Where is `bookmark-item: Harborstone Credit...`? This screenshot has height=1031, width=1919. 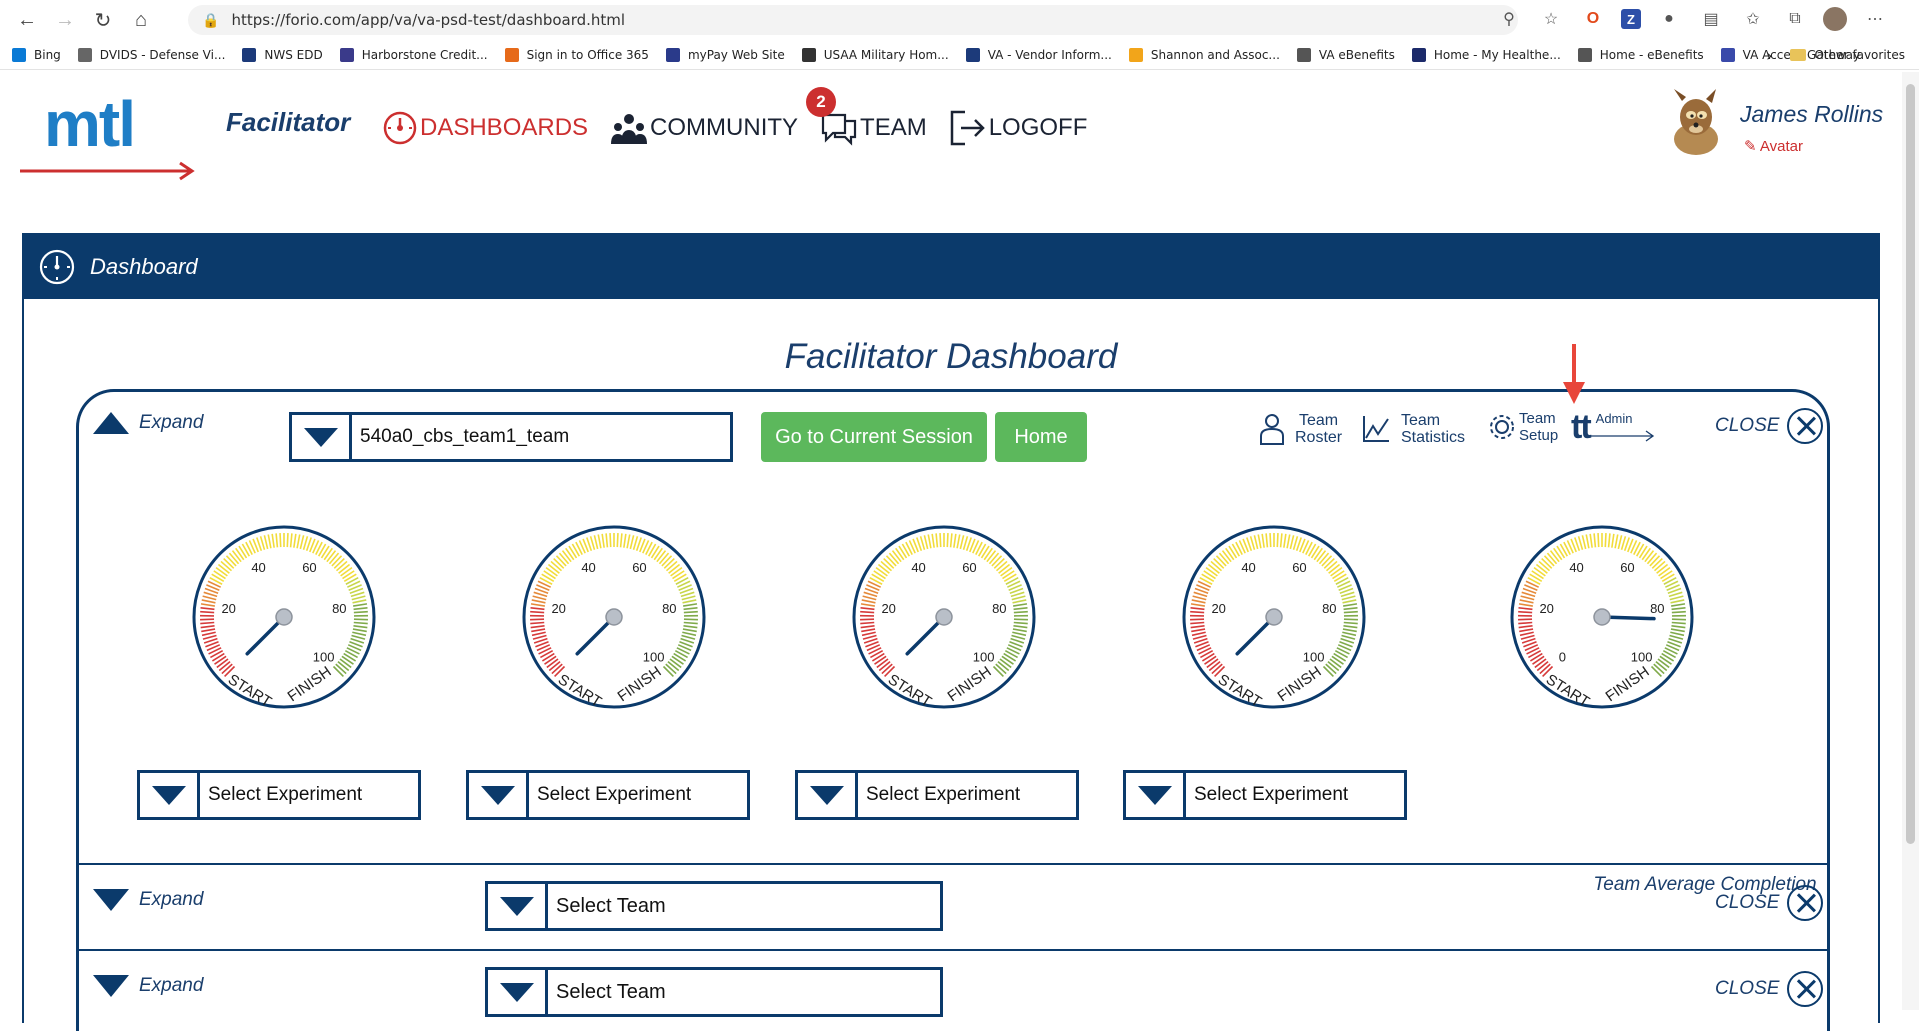 bookmark-item: Harborstone Credit... is located at coordinates (414, 55).